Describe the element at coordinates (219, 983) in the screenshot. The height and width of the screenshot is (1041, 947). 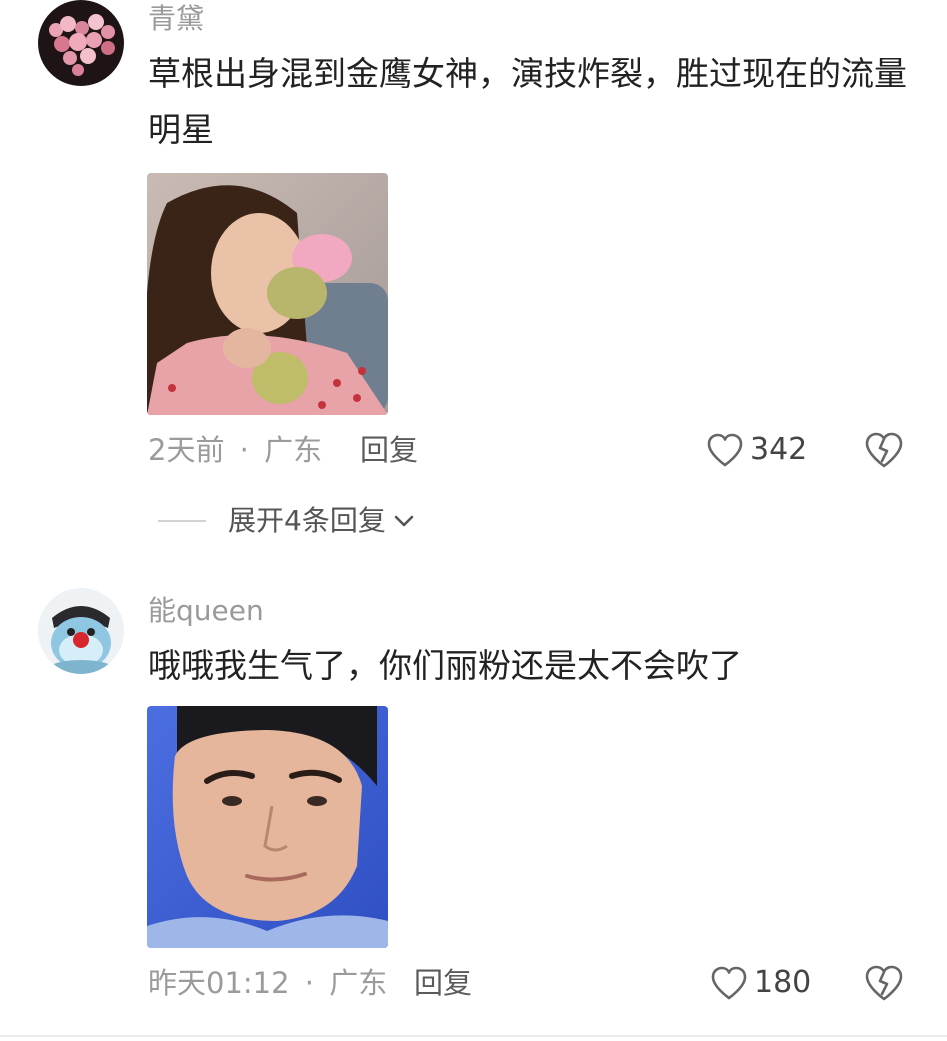
I see `comment-time: 昨天01:12` at that location.